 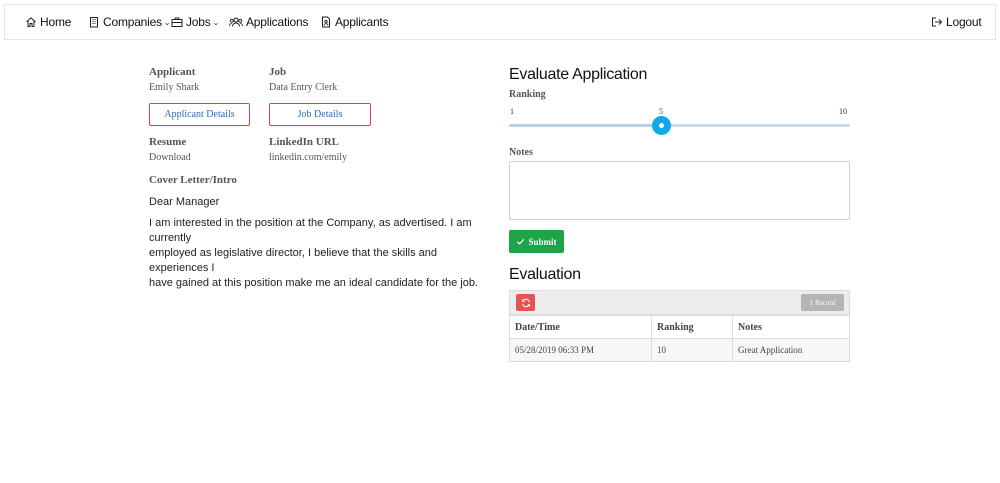 I want to click on briefcase-icon, so click(x=177, y=22).